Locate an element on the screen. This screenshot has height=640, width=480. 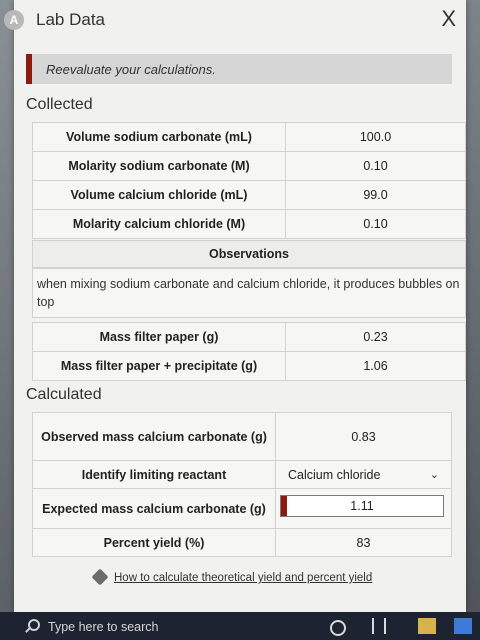
expected-mass-input: 1.11 is located at coordinates (362, 506).